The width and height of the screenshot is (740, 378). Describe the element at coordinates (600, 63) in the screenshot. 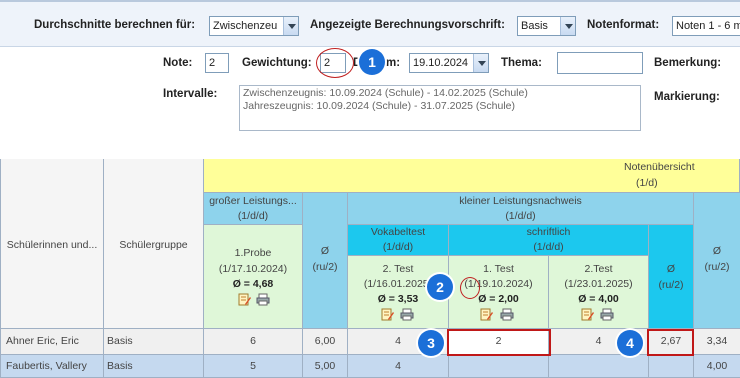

I see `topic-input` at that location.